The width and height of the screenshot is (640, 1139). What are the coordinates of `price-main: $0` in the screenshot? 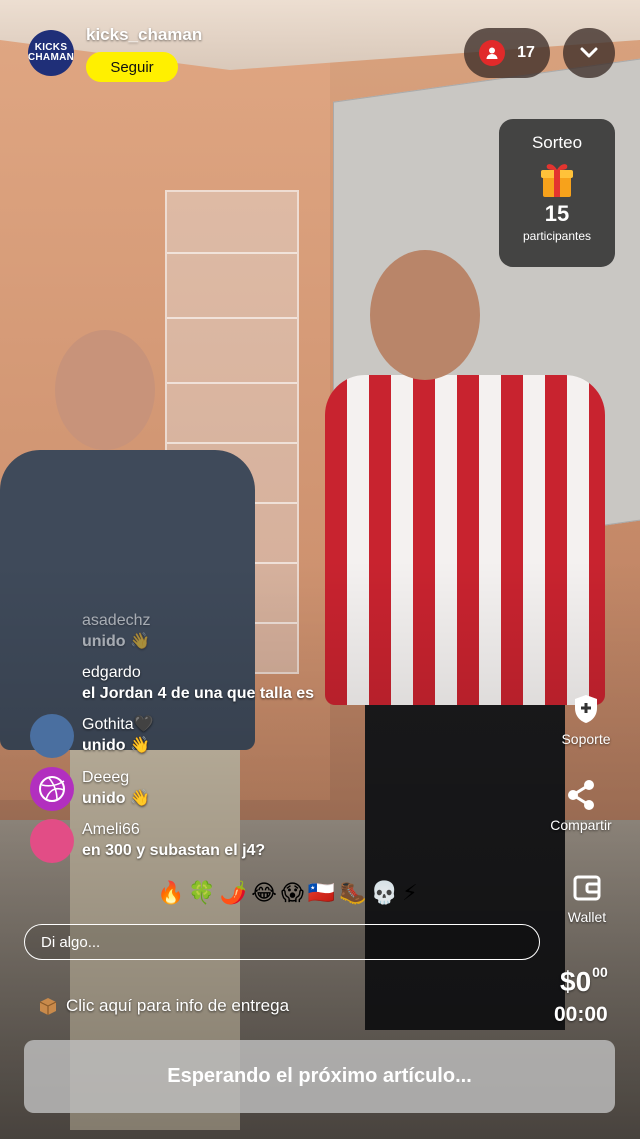 It's located at (576, 981).